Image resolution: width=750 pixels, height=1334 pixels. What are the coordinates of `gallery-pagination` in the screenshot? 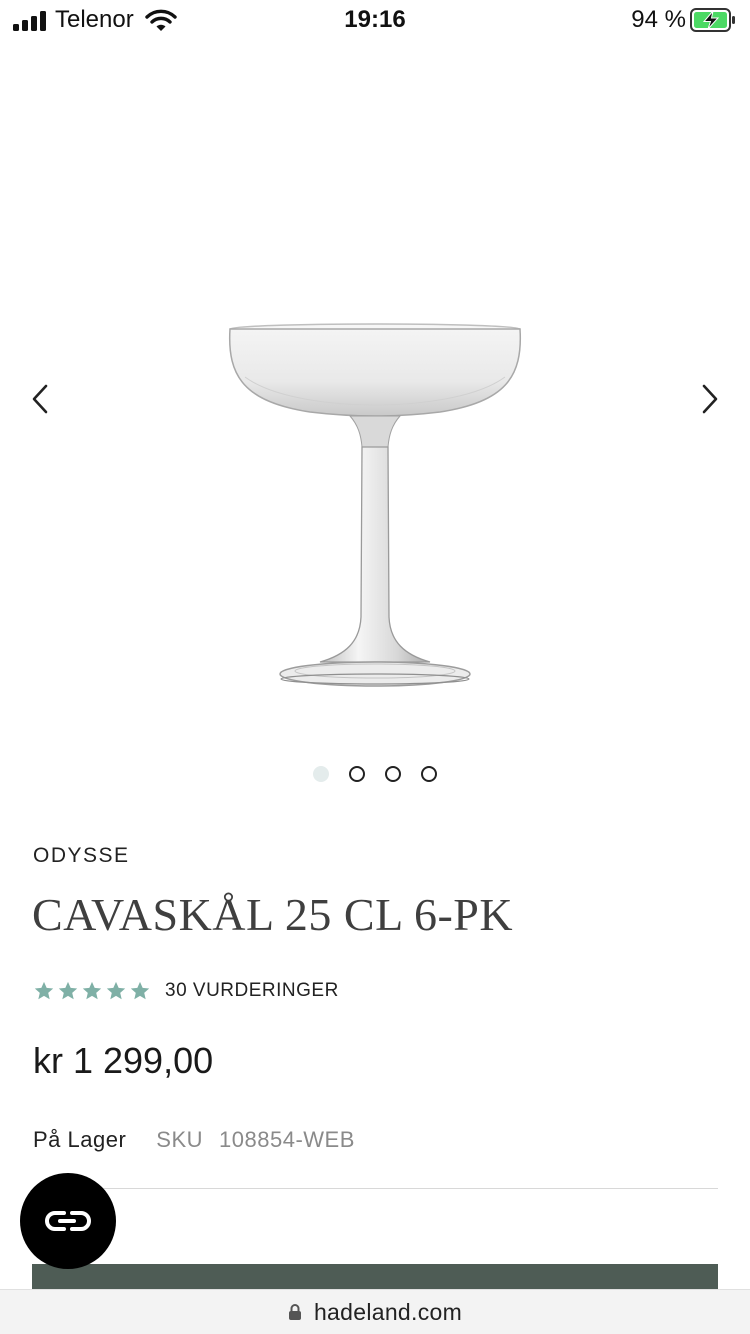 It's located at (375, 774).